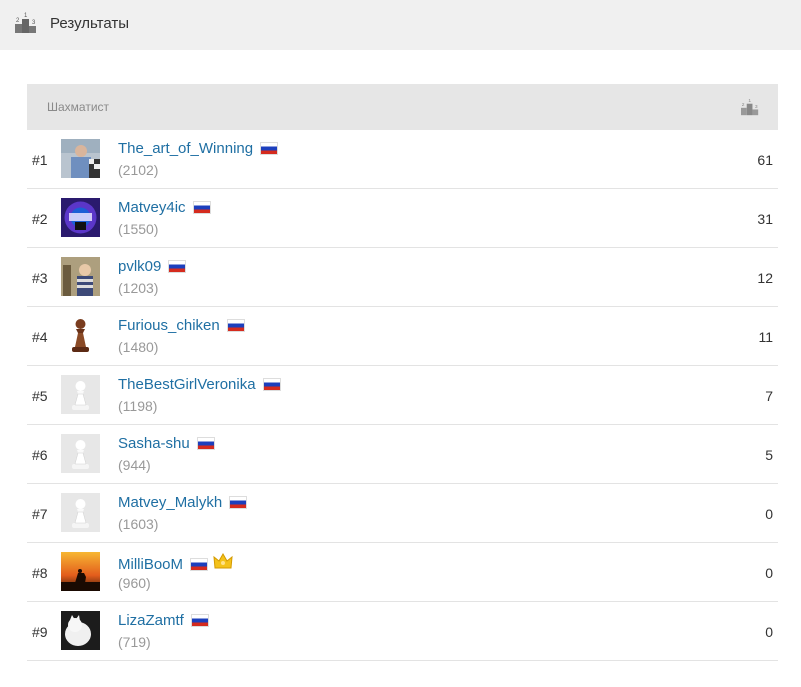 The width and height of the screenshot is (801, 687). I want to click on player-name-link: Furious_chiken, so click(169, 325).